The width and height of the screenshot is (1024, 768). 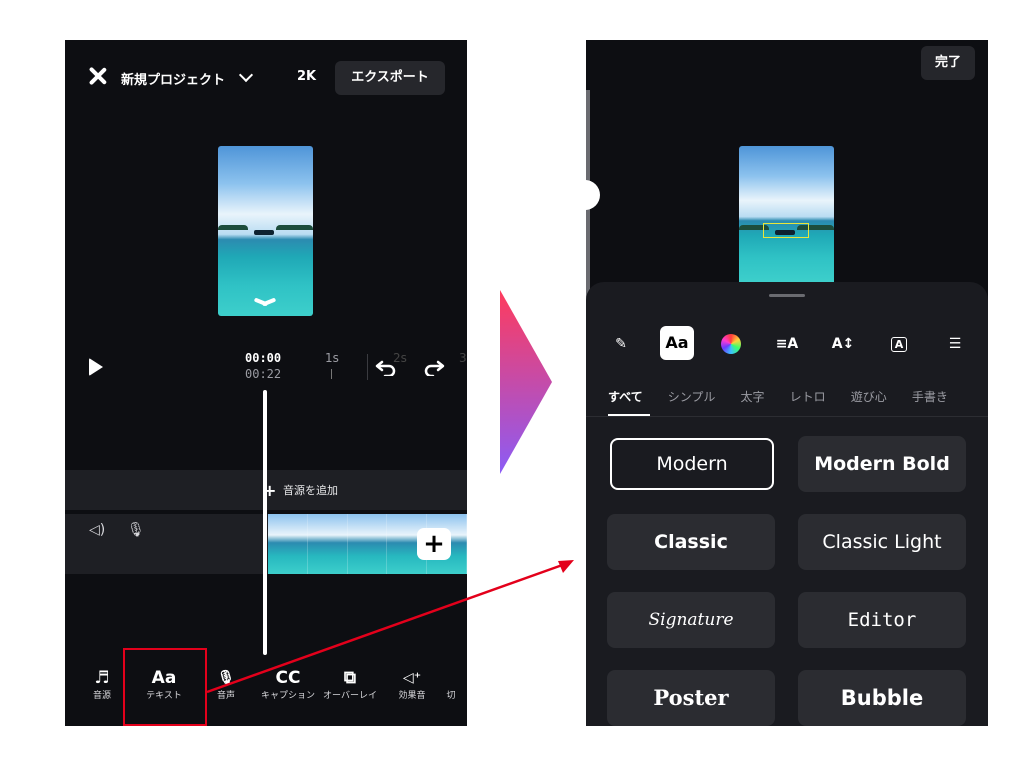 What do you see at coordinates (246, 75) in the screenshot?
I see `chevron-down-icon` at bounding box center [246, 75].